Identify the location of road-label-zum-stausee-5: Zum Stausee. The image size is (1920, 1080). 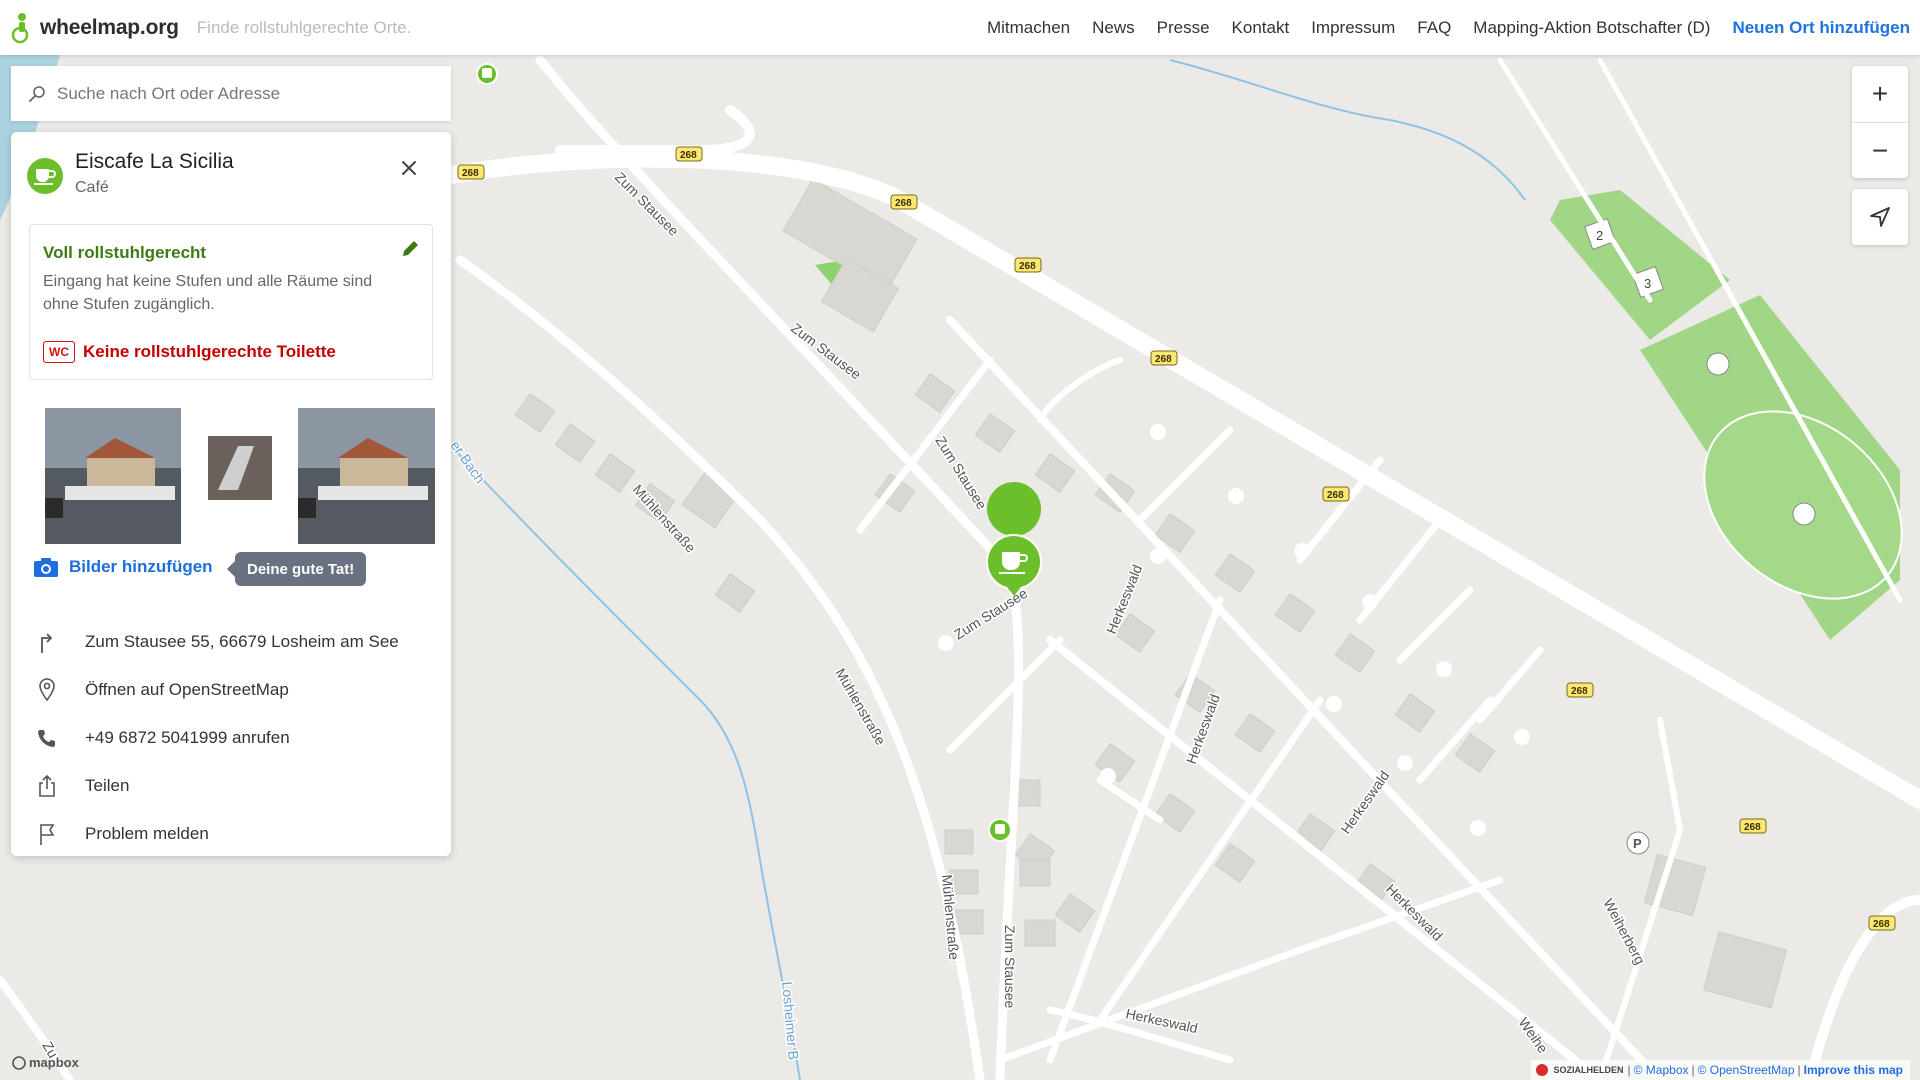
(1010, 966).